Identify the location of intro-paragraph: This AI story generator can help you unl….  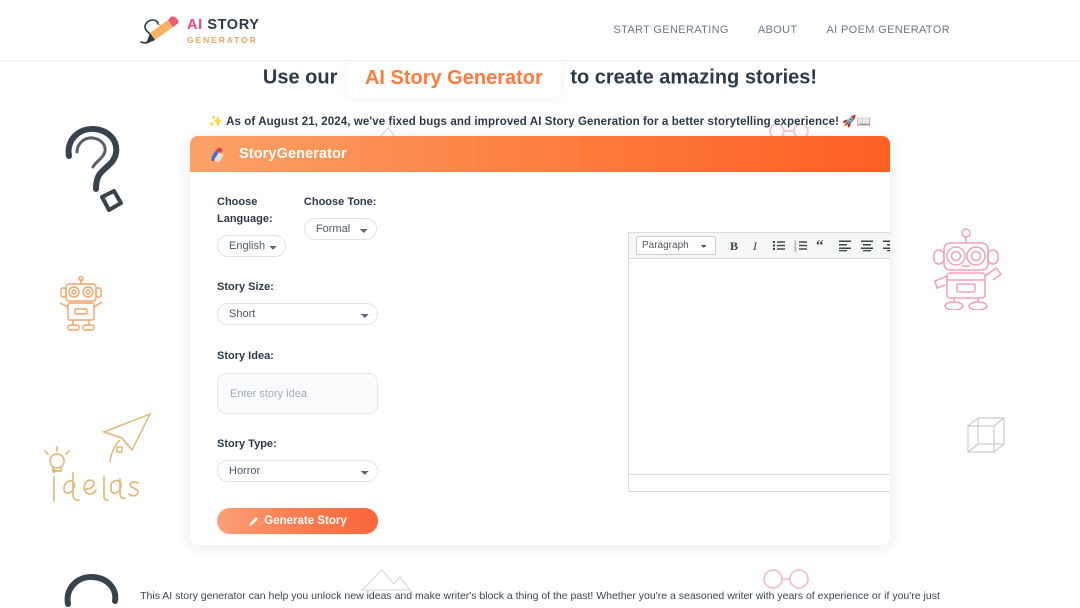
(540, 596).